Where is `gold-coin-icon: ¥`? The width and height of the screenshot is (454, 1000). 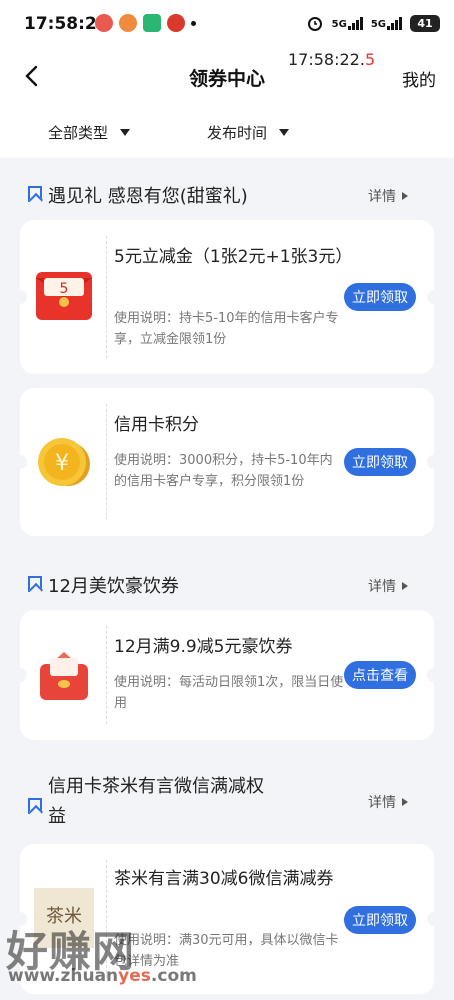
gold-coin-icon: ¥ is located at coordinates (64, 462).